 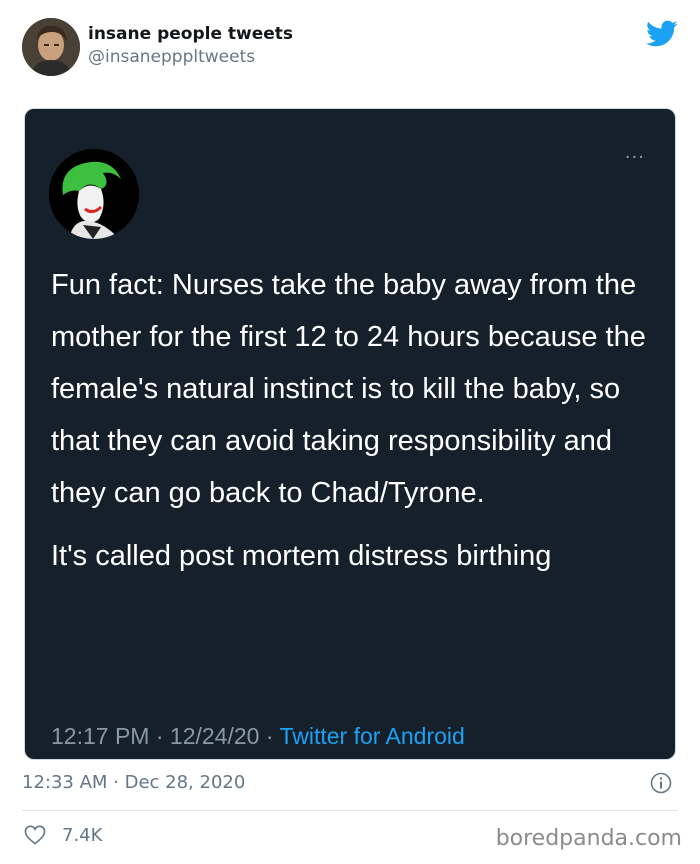 What do you see at coordinates (661, 783) in the screenshot?
I see `info-icon` at bounding box center [661, 783].